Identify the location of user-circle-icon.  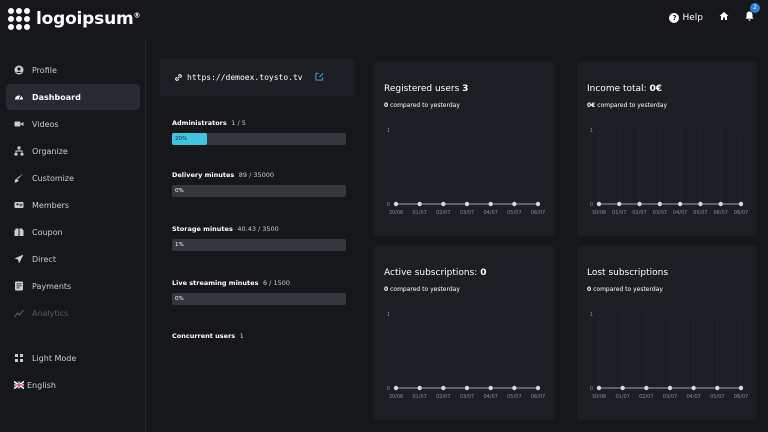
(19, 70).